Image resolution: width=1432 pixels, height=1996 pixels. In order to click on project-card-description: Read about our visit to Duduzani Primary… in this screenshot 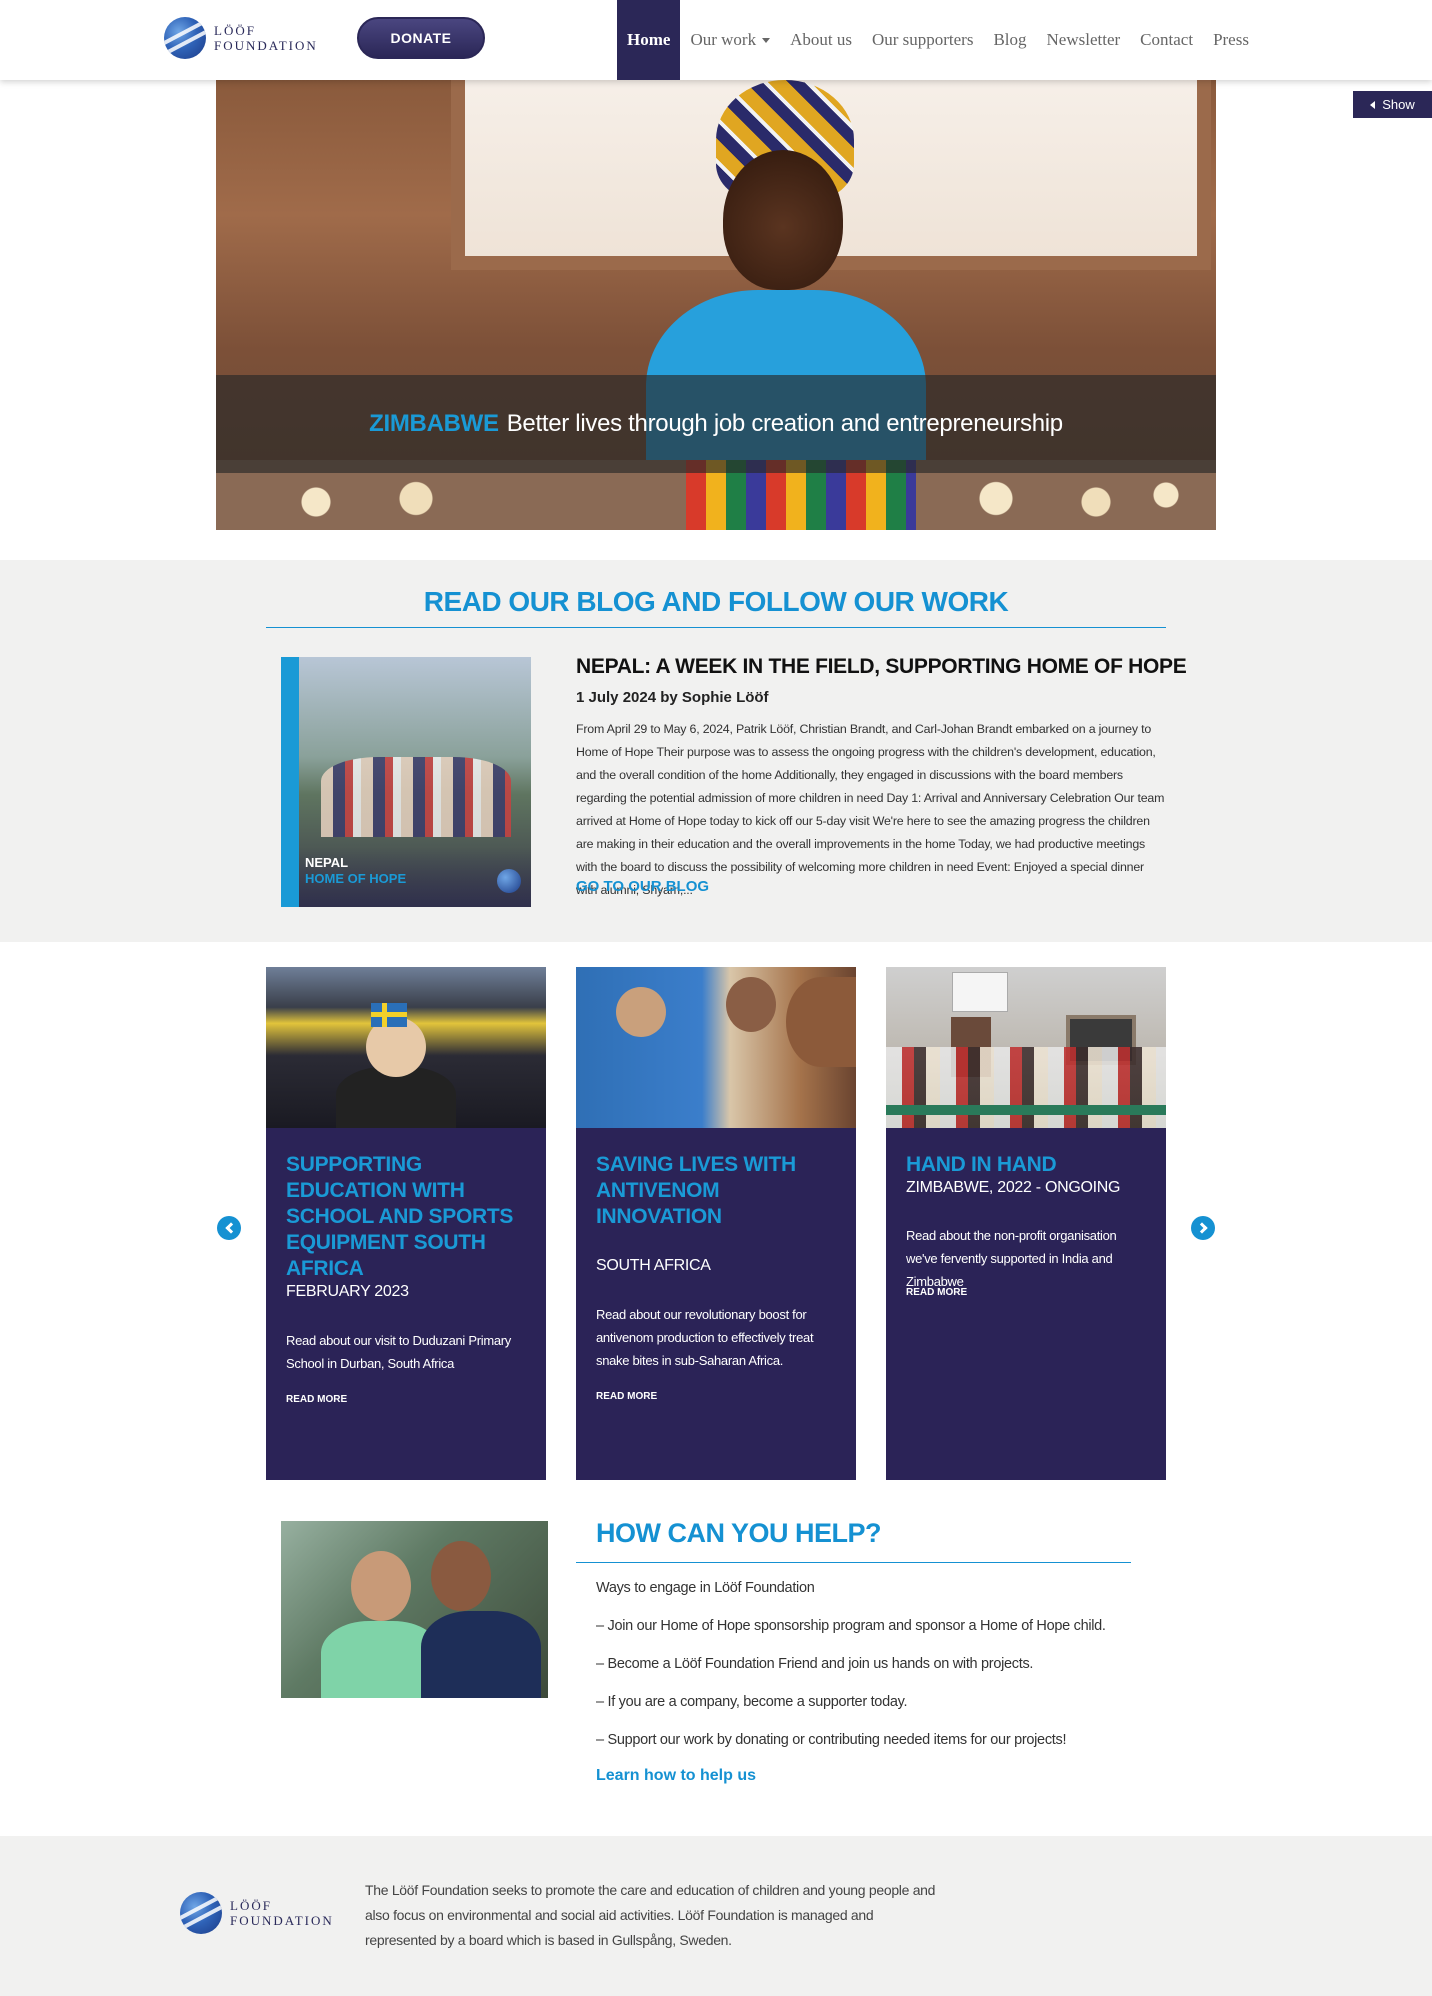, I will do `click(399, 1352)`.